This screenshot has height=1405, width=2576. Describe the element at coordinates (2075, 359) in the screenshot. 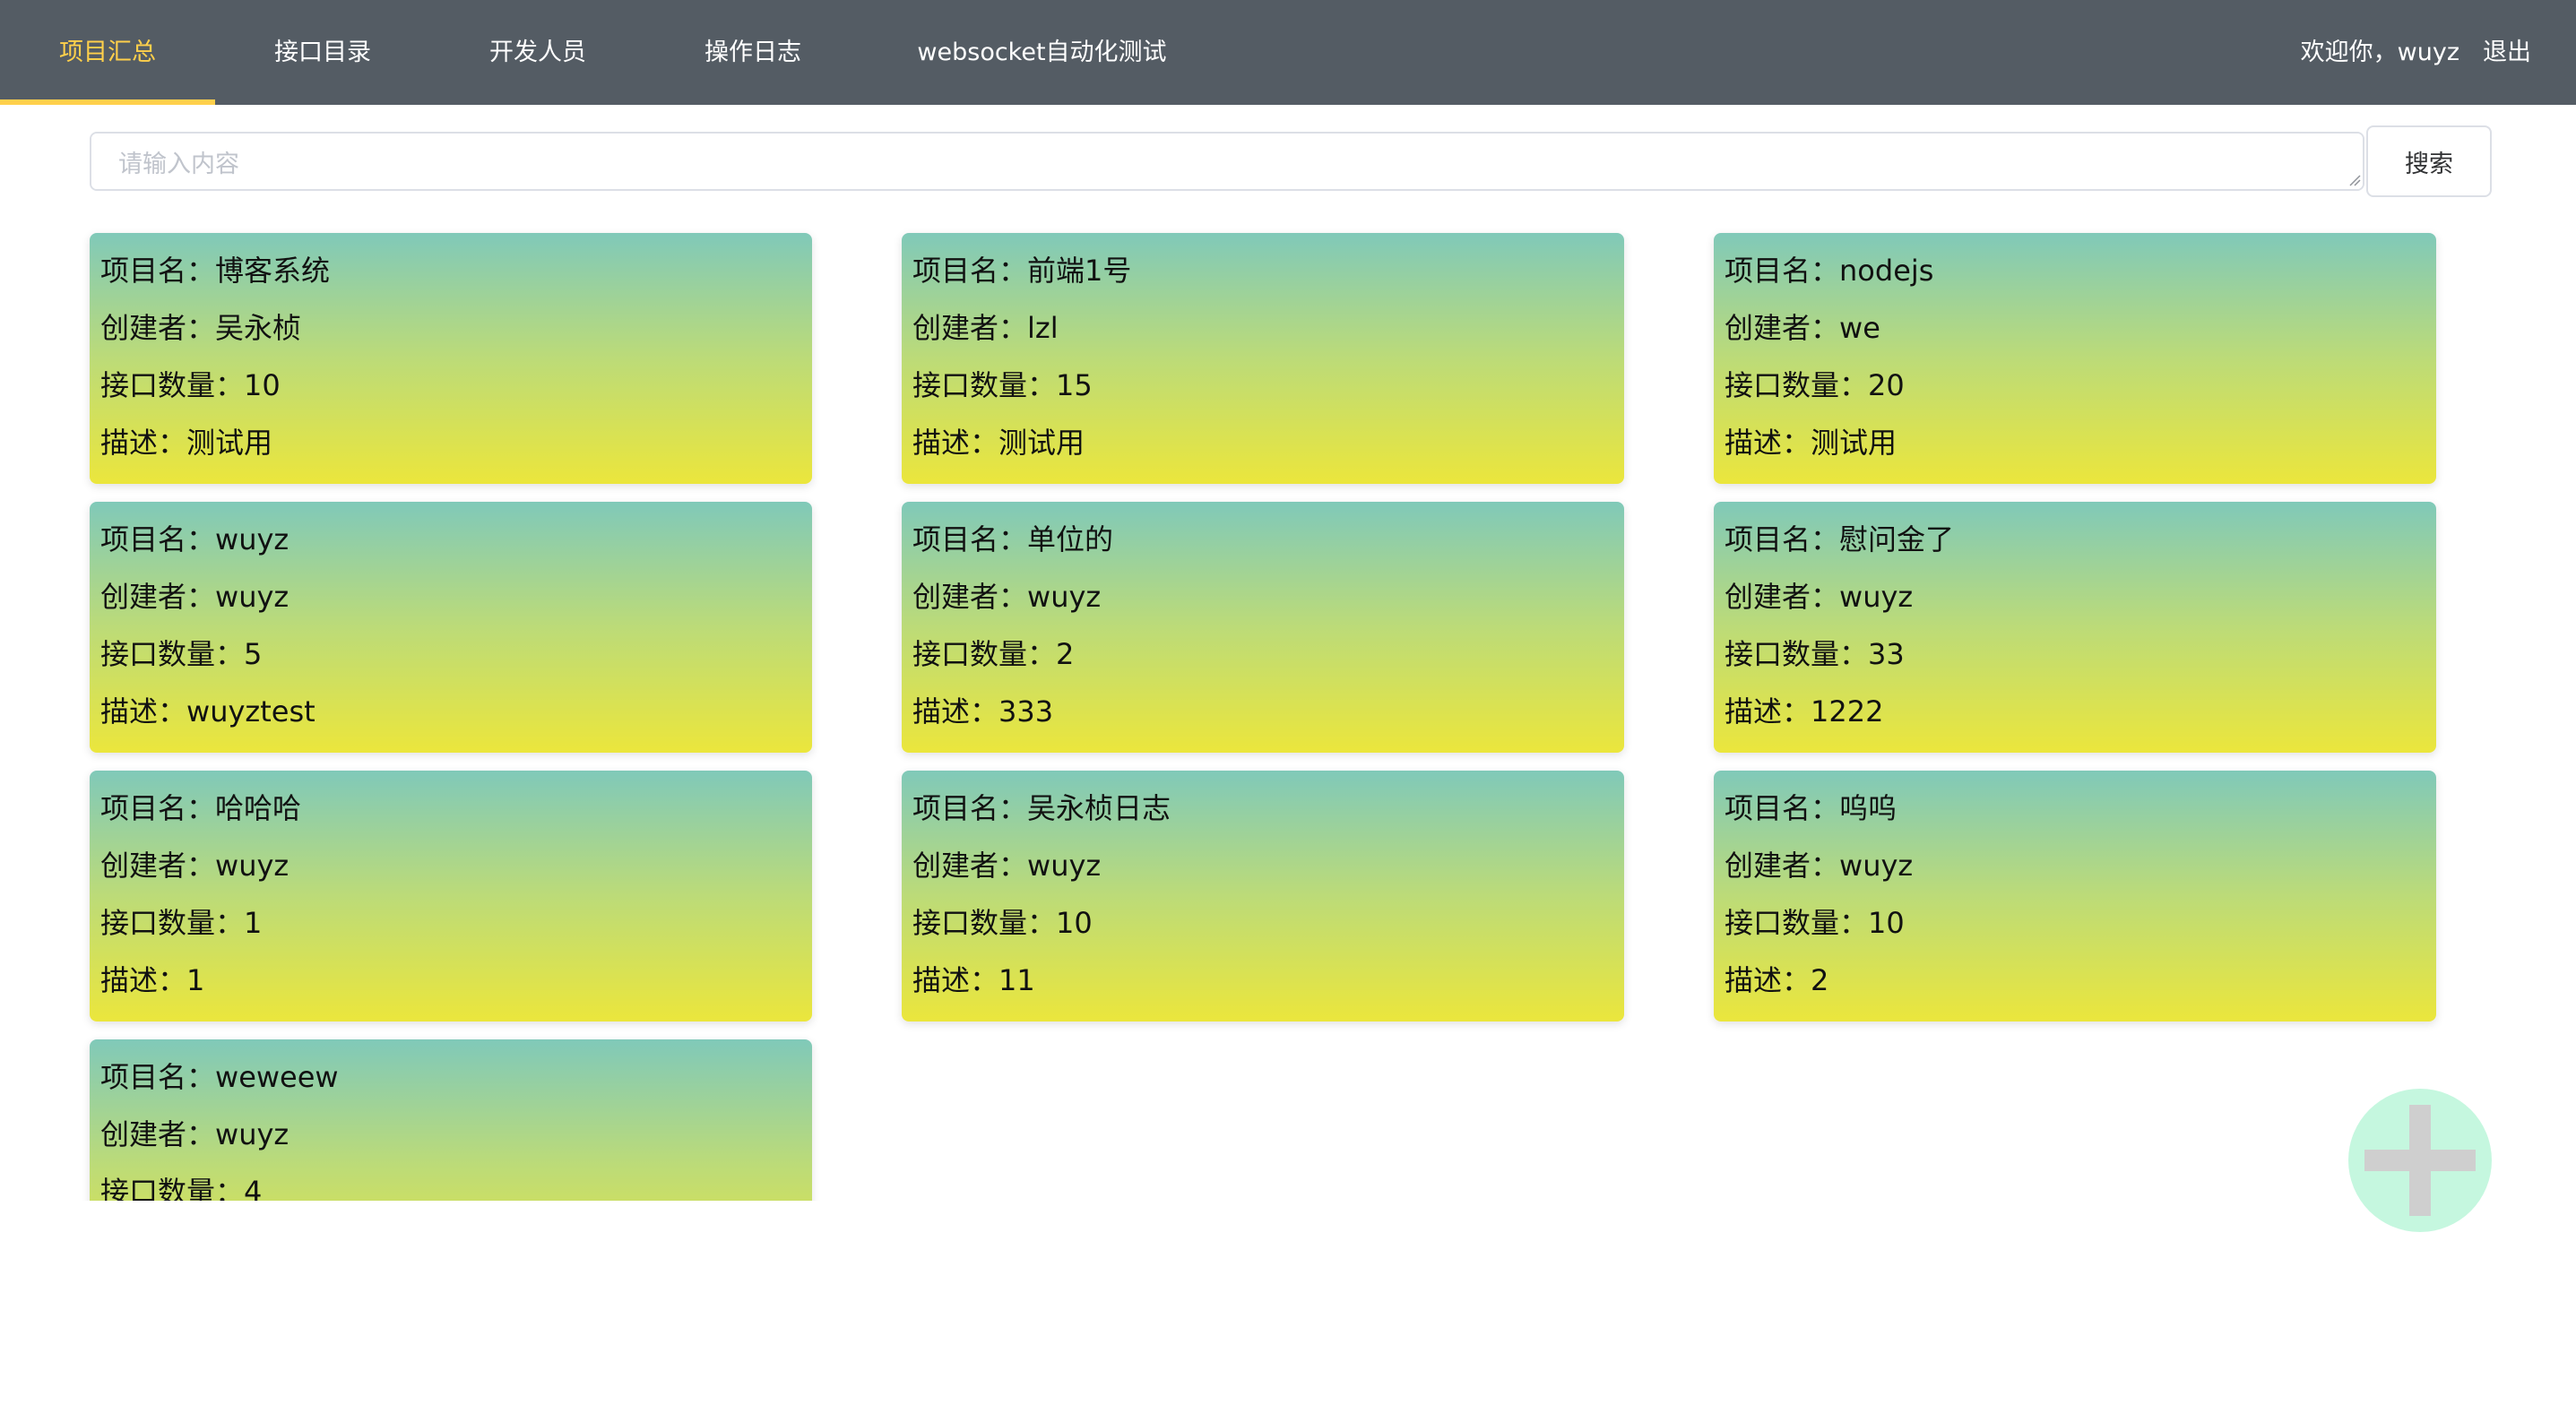

I see `project-card: 项目名：nodejs 创建者：we 接口数量：20 描述：测试用` at that location.